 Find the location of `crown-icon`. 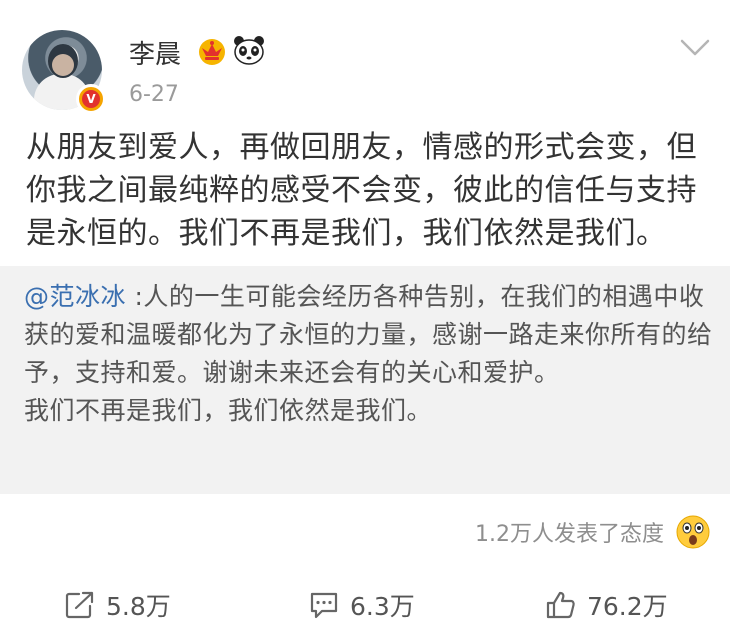

crown-icon is located at coordinates (212, 51).